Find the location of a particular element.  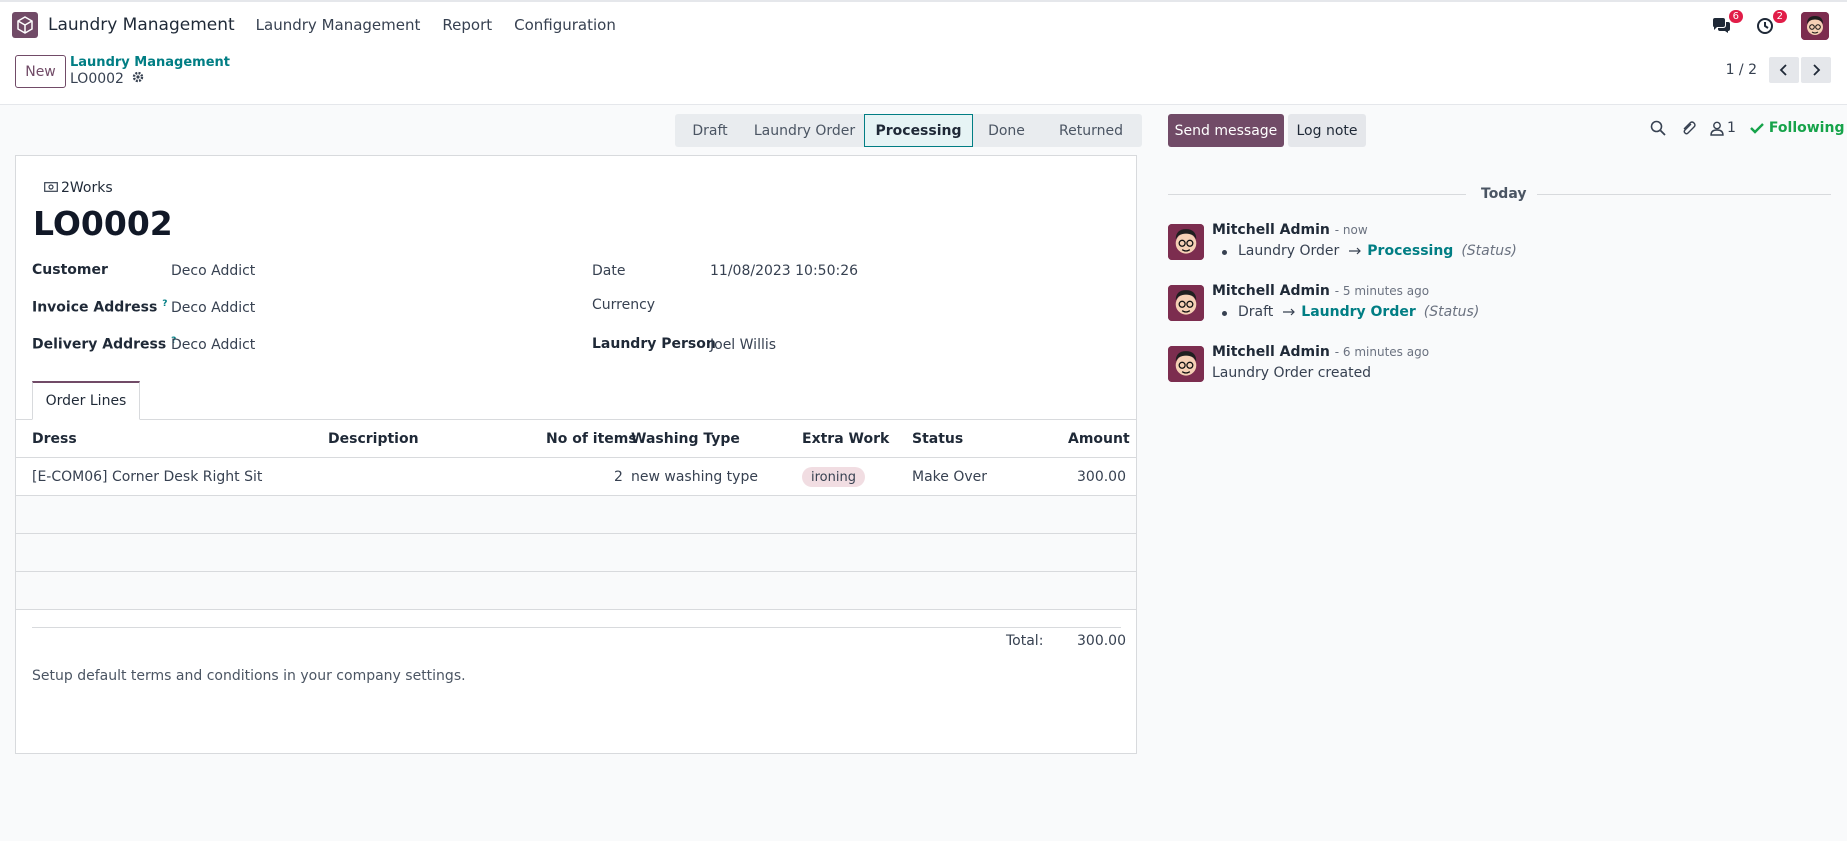

old-value: Laundry Order is located at coordinates (1289, 251).